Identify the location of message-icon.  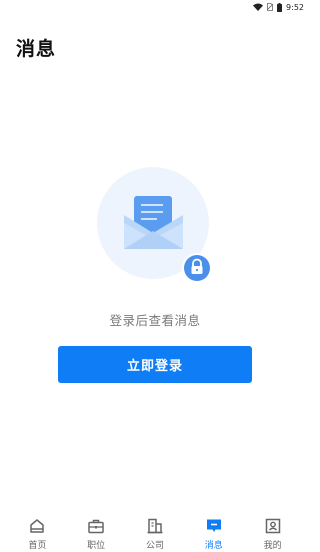
(213, 525).